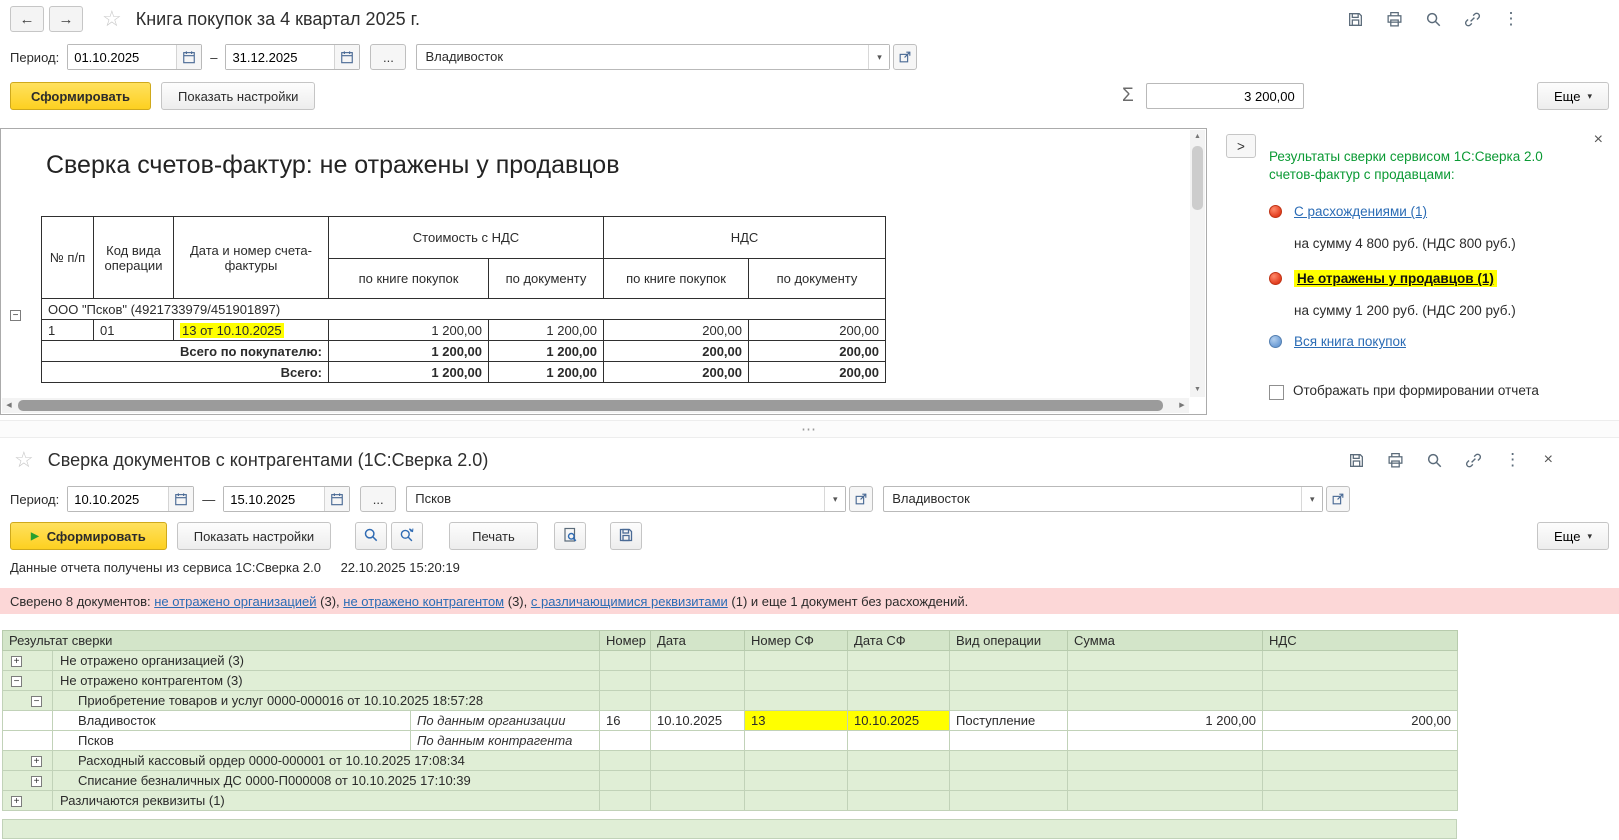 The height and width of the screenshot is (840, 1619). Describe the element at coordinates (1360, 720) in the screenshot. I see `cell-vat: 200,00` at that location.